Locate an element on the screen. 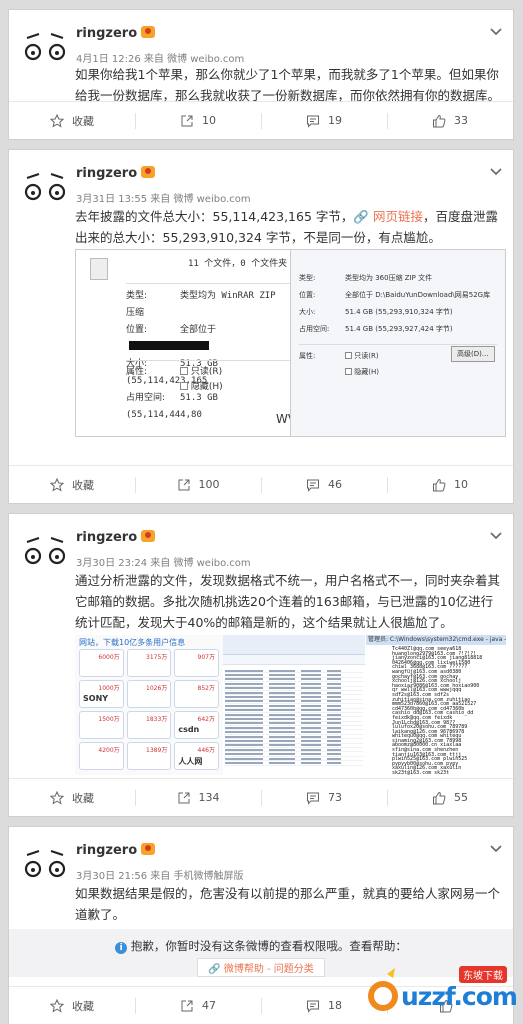 The width and height of the screenshot is (523, 1024). repost-button: 134 is located at coordinates (198, 797).